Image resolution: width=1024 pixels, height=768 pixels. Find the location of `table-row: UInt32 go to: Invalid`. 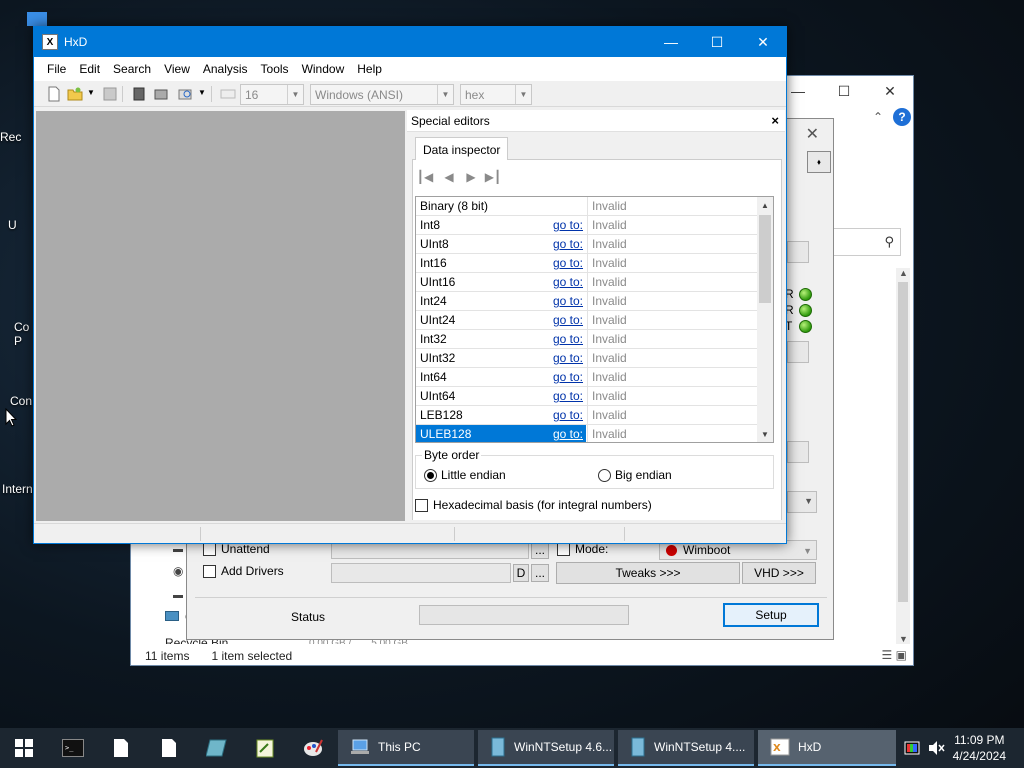

table-row: UInt32 go to: Invalid is located at coordinates (587, 358).